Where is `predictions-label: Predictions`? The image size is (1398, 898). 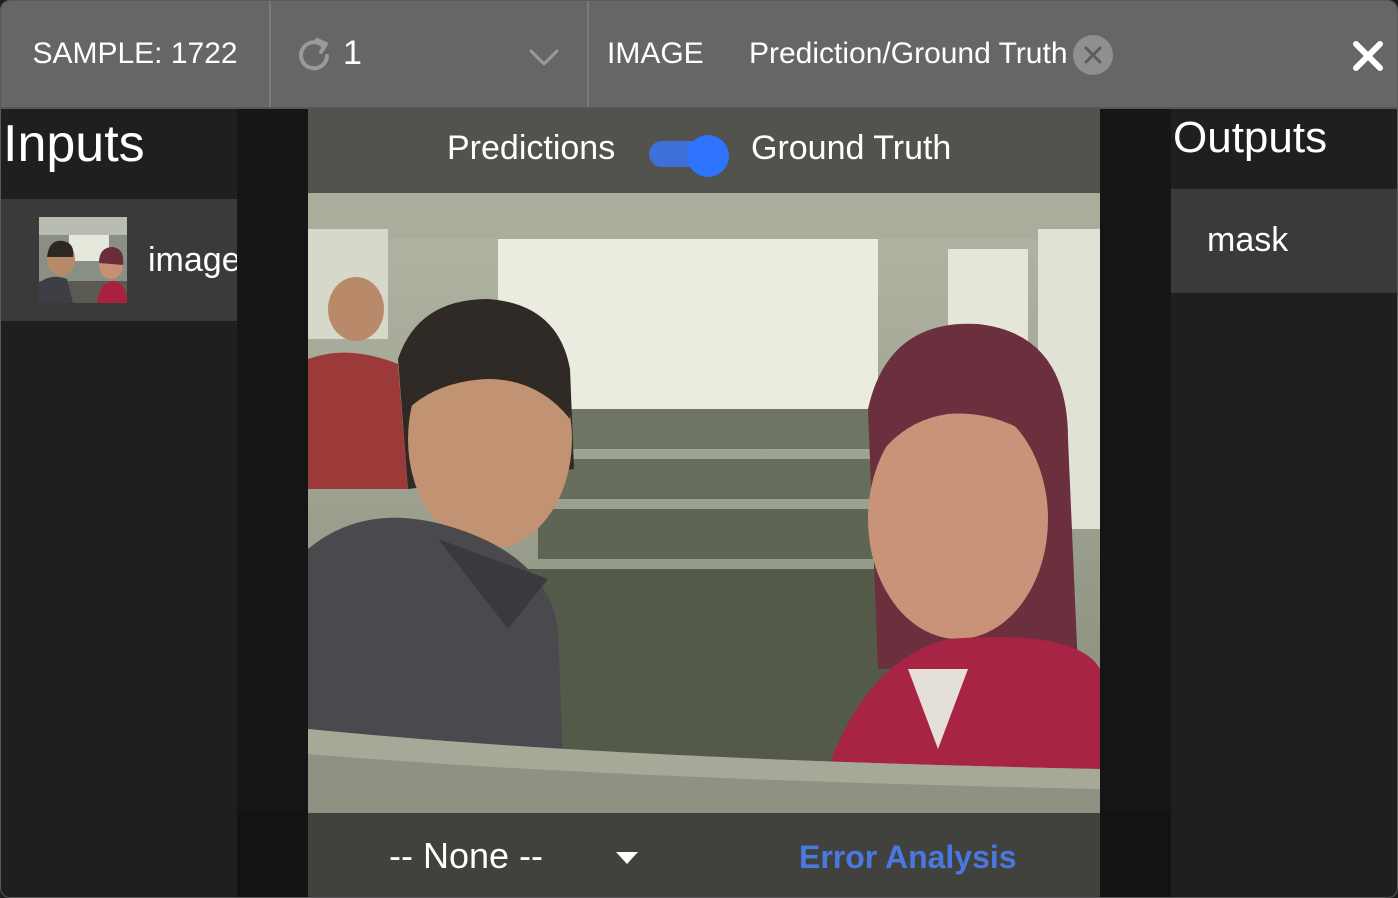
predictions-label: Predictions is located at coordinates (531, 148).